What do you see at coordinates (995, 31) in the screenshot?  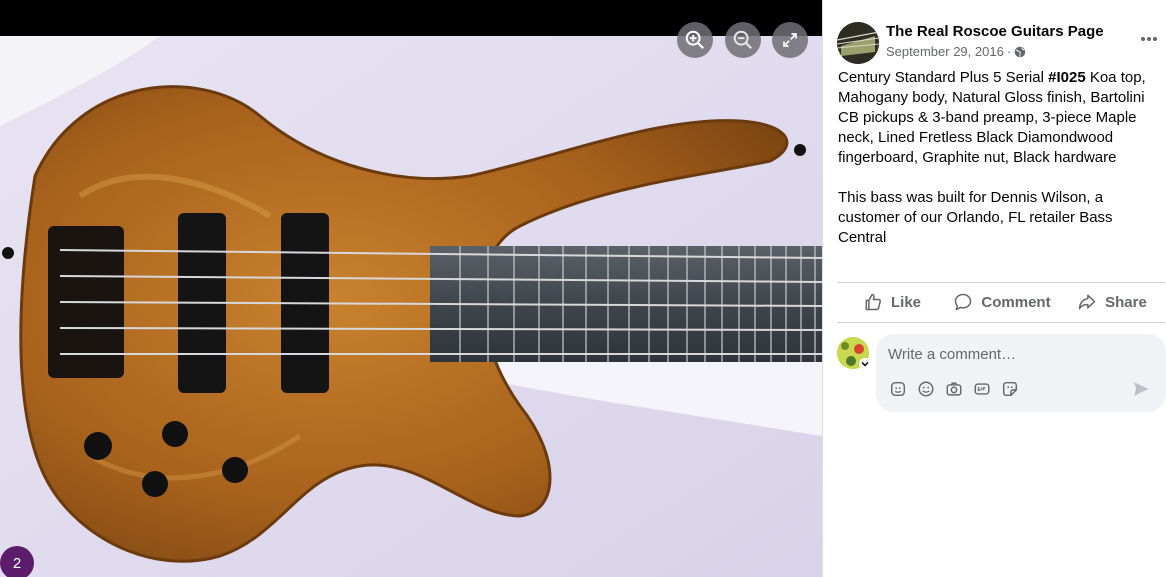 I see `page-name-link: The Real Roscoe Guitars Page` at bounding box center [995, 31].